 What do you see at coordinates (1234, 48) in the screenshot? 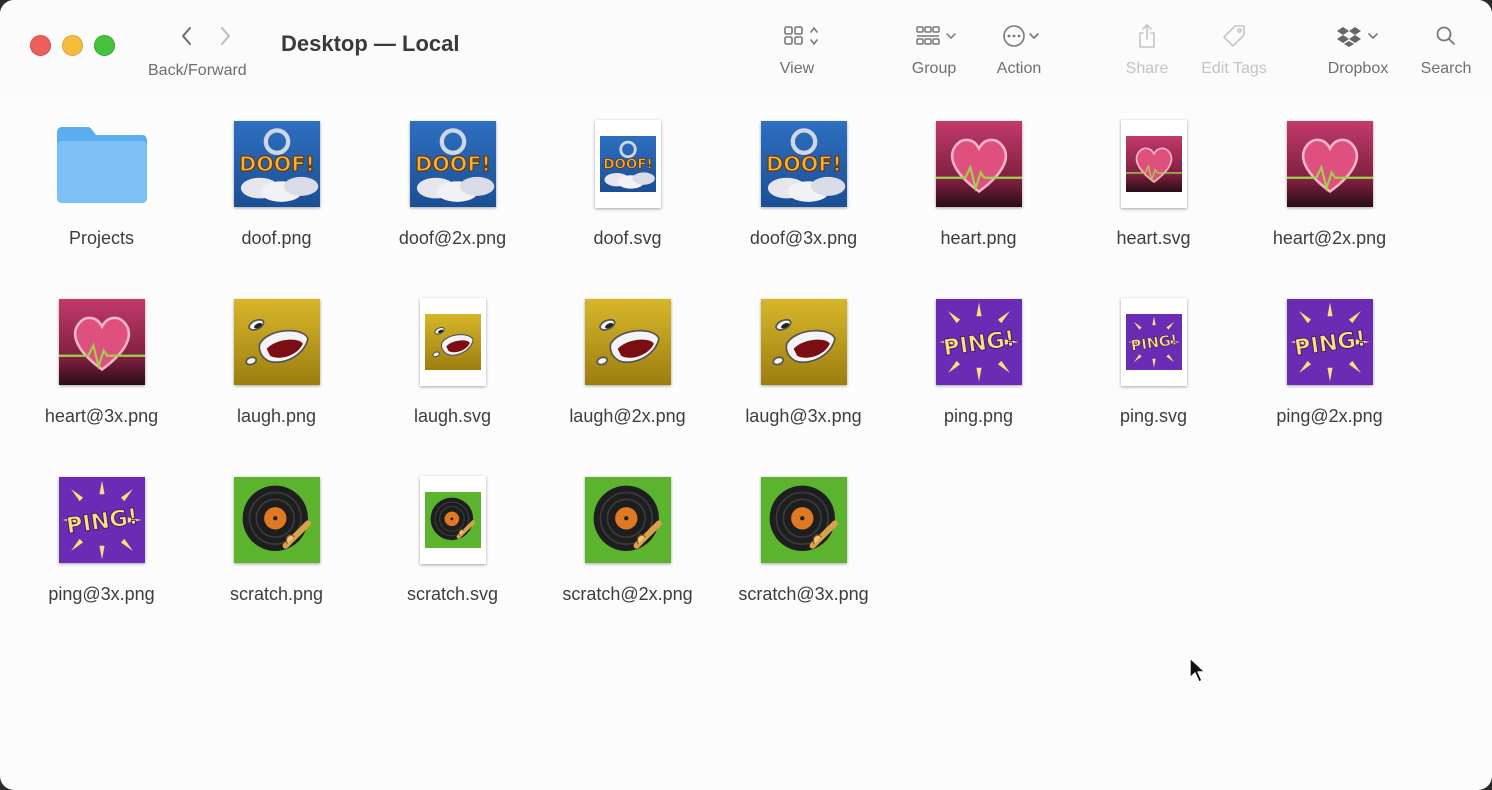
I see `edit-tags-button: Edit Tags` at bounding box center [1234, 48].